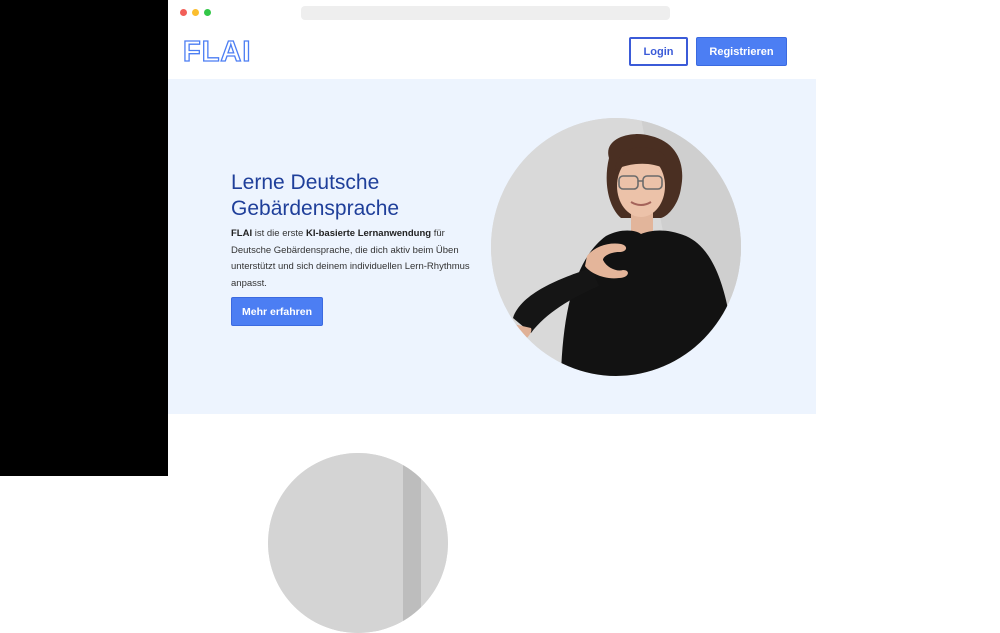 The image size is (1000, 633). I want to click on hero-title-line2: Gebärdensprache, so click(315, 208).